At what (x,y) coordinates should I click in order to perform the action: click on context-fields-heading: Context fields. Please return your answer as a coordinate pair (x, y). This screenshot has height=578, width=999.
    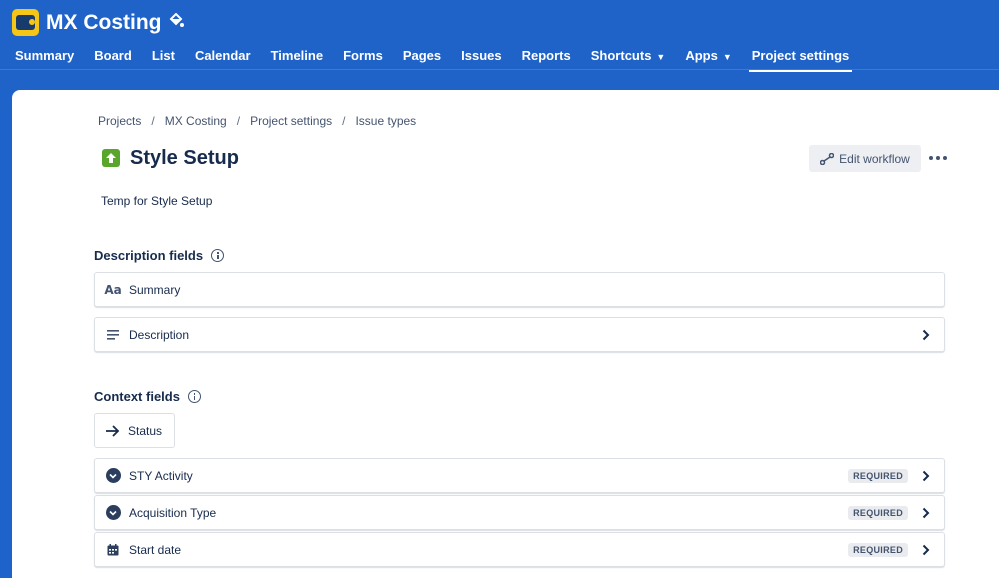
    Looking at the image, I should click on (147, 396).